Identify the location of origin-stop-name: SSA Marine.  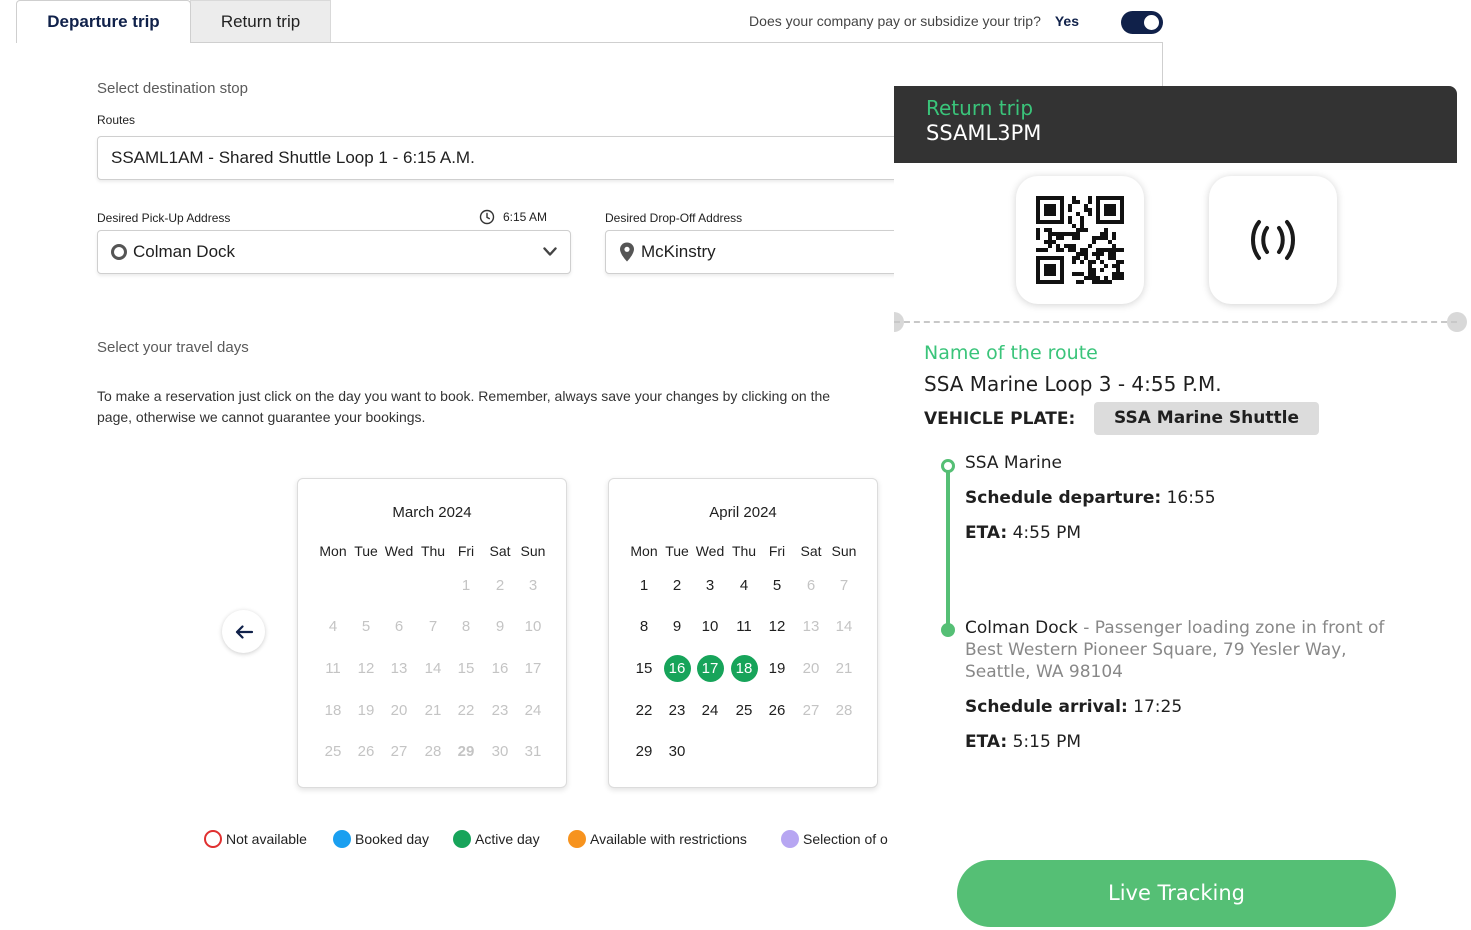
(1013, 463).